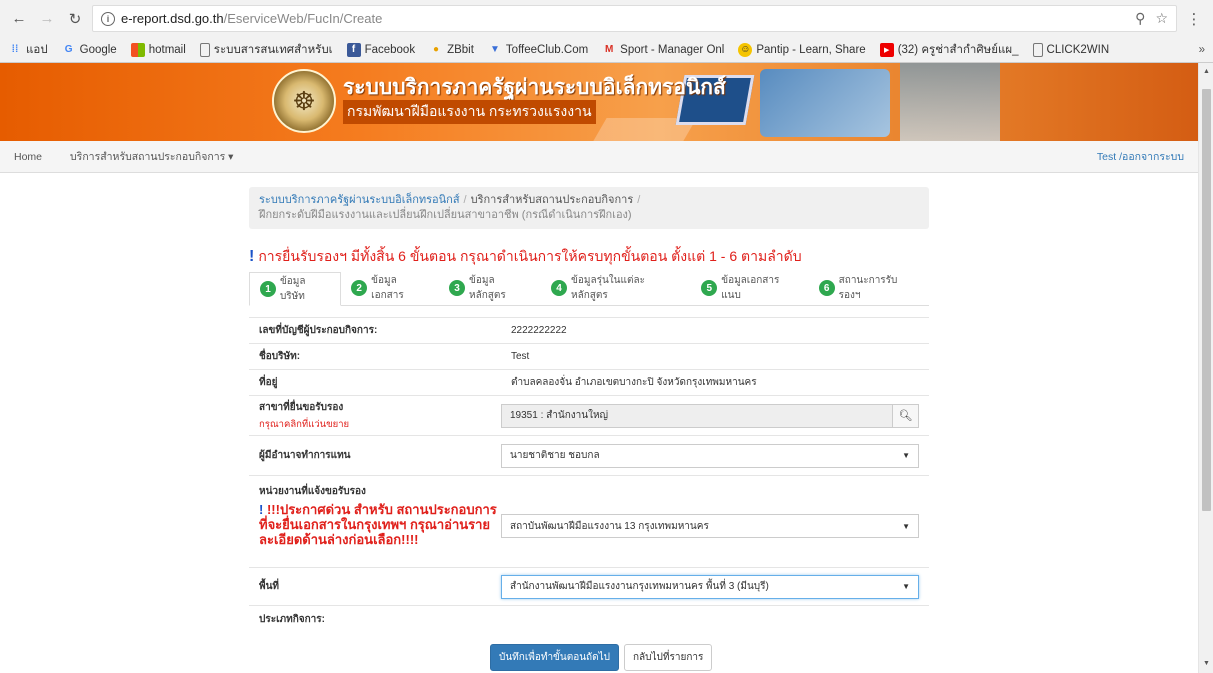  I want to click on branch-label-group: สาขาที่ยื่นขอรับรอง กรุณาคลิกที่แว่นขยาย, so click(379, 416).